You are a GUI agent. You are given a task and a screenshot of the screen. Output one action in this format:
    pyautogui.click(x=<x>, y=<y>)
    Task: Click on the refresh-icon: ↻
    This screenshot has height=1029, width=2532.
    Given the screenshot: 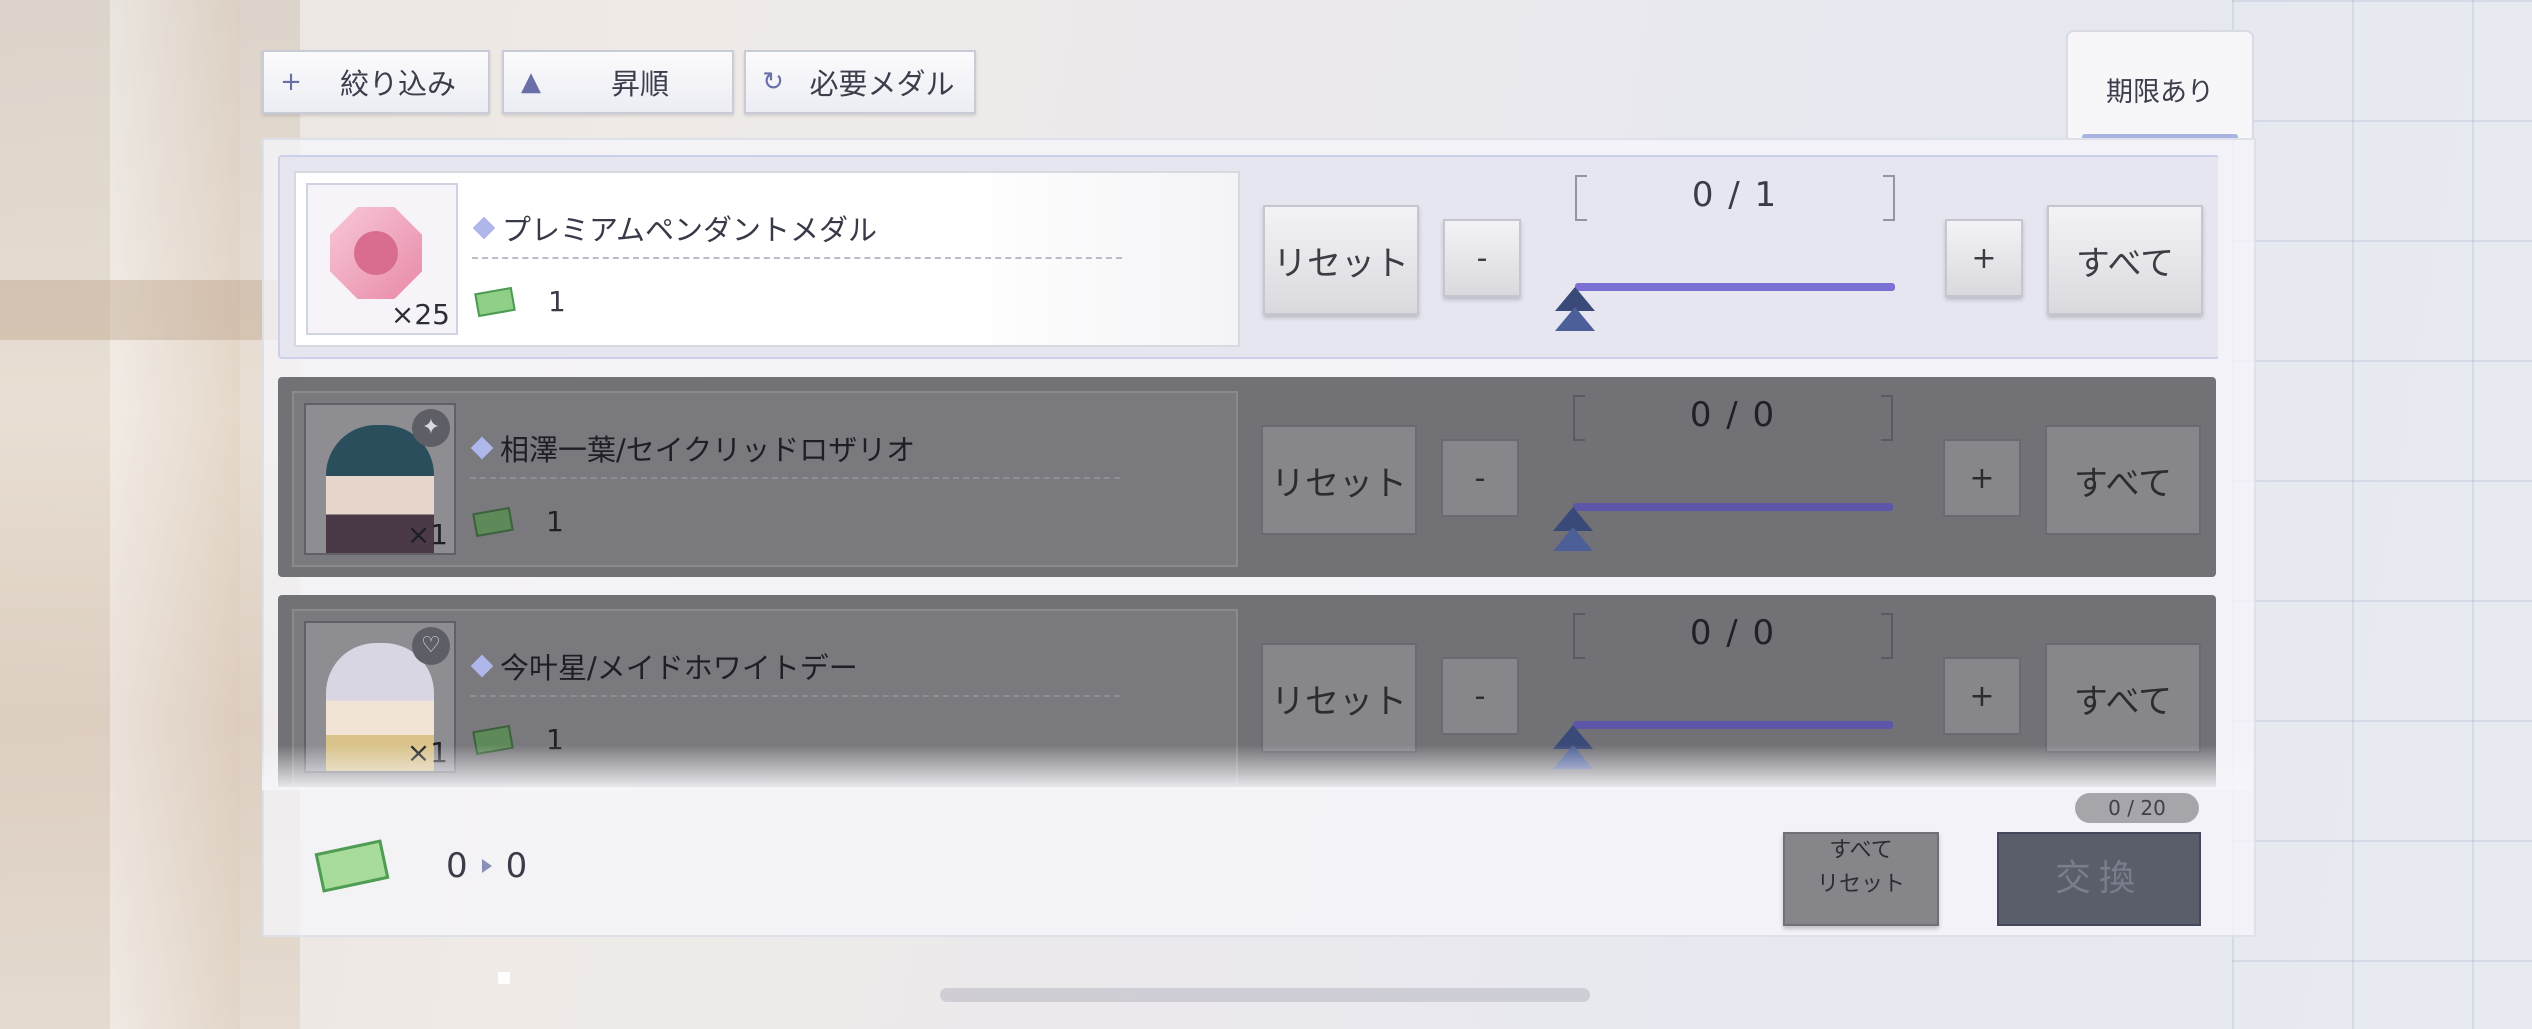 What is the action you would take?
    pyautogui.click(x=773, y=82)
    